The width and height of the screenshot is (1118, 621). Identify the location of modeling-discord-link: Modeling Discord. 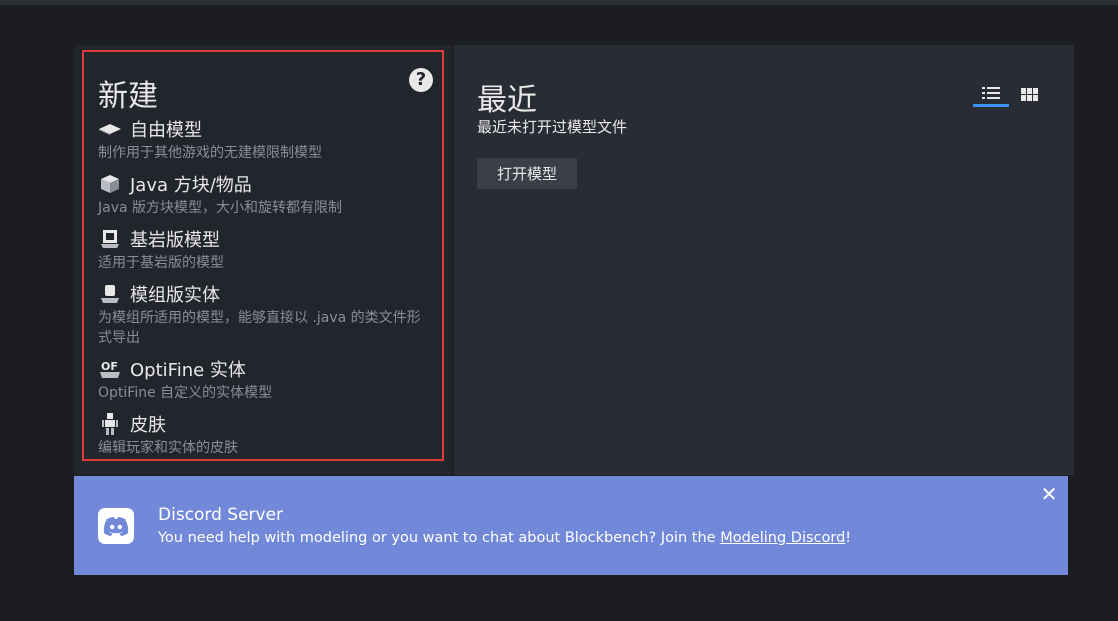
(782, 538).